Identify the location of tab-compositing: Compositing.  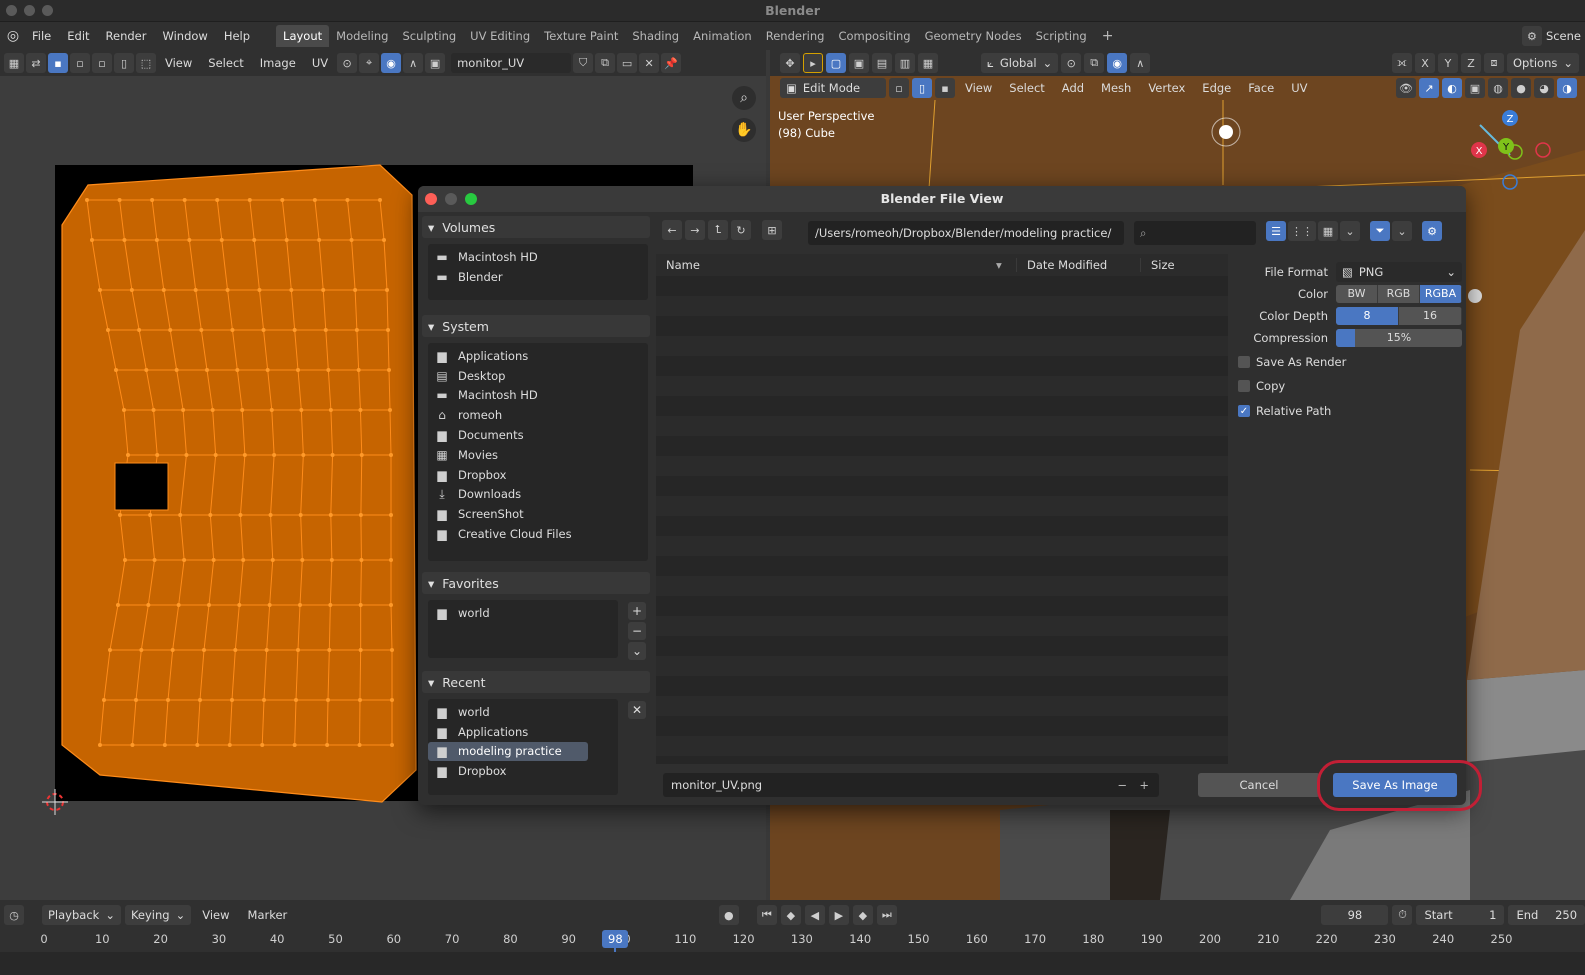
(874, 36).